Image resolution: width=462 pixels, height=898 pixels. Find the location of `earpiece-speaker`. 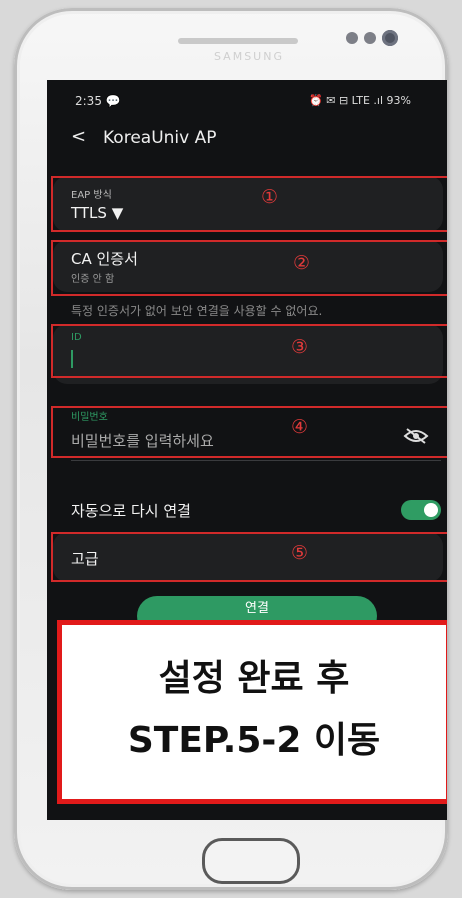

earpiece-speaker is located at coordinates (238, 41).